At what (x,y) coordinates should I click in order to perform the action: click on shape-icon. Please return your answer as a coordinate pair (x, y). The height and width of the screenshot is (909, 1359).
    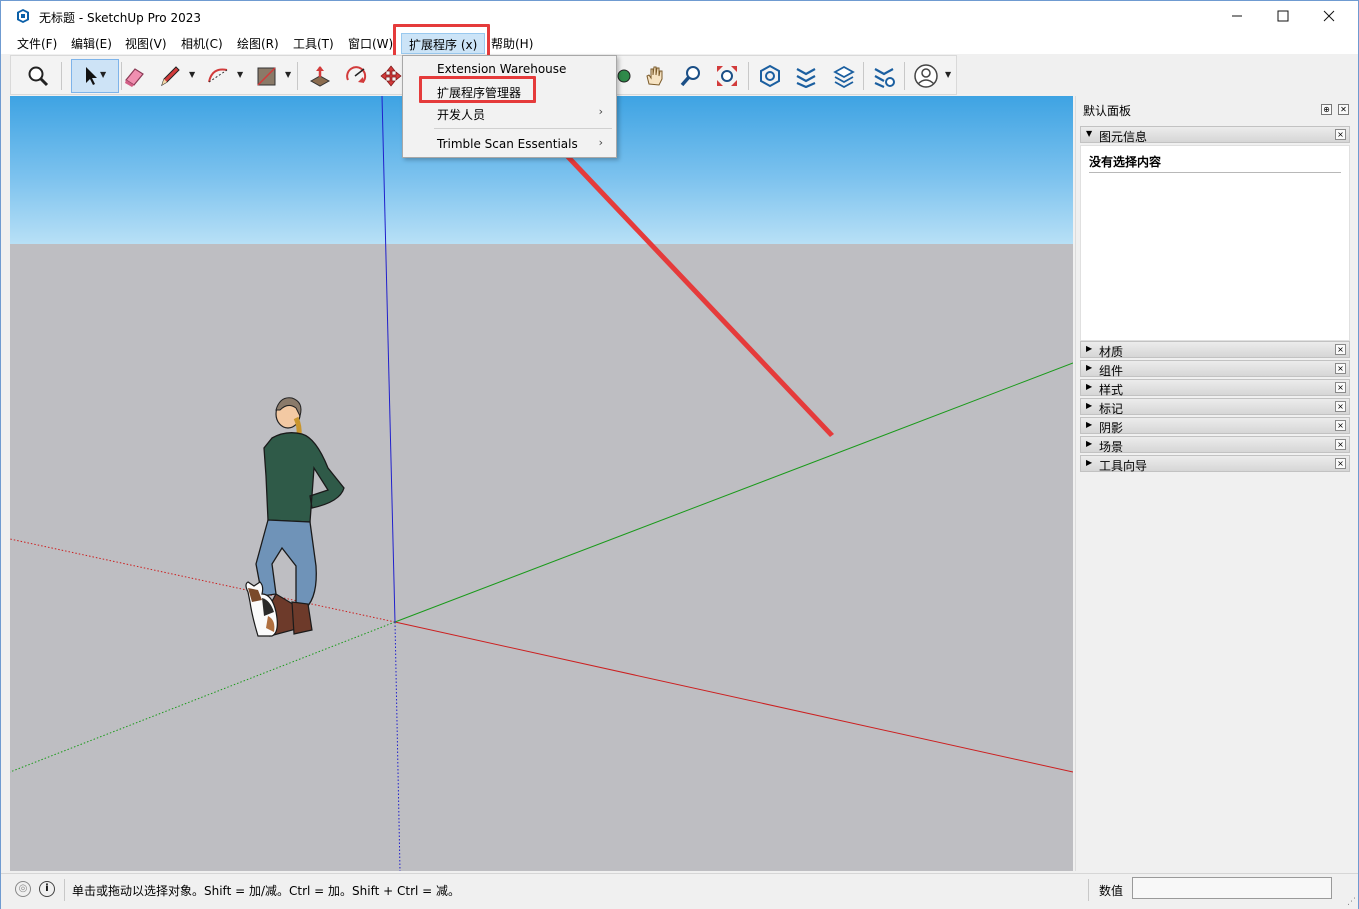
    Looking at the image, I should click on (266, 76).